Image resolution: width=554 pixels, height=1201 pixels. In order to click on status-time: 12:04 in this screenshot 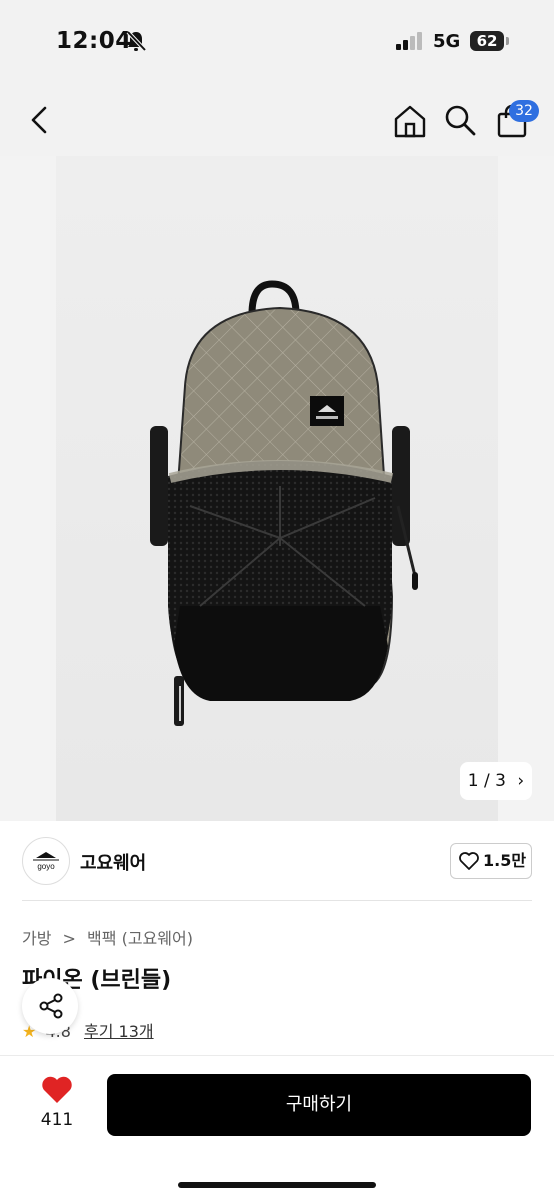, I will do `click(94, 41)`.